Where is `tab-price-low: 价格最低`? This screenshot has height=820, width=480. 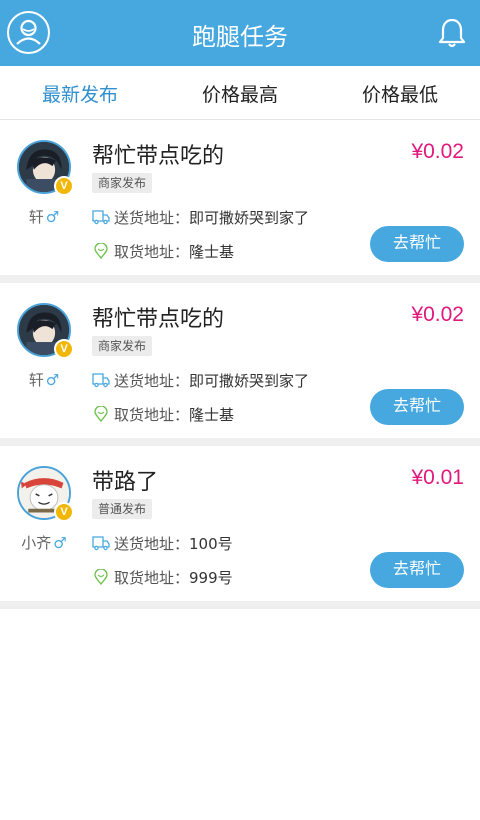 tab-price-low: 价格最低 is located at coordinates (400, 93).